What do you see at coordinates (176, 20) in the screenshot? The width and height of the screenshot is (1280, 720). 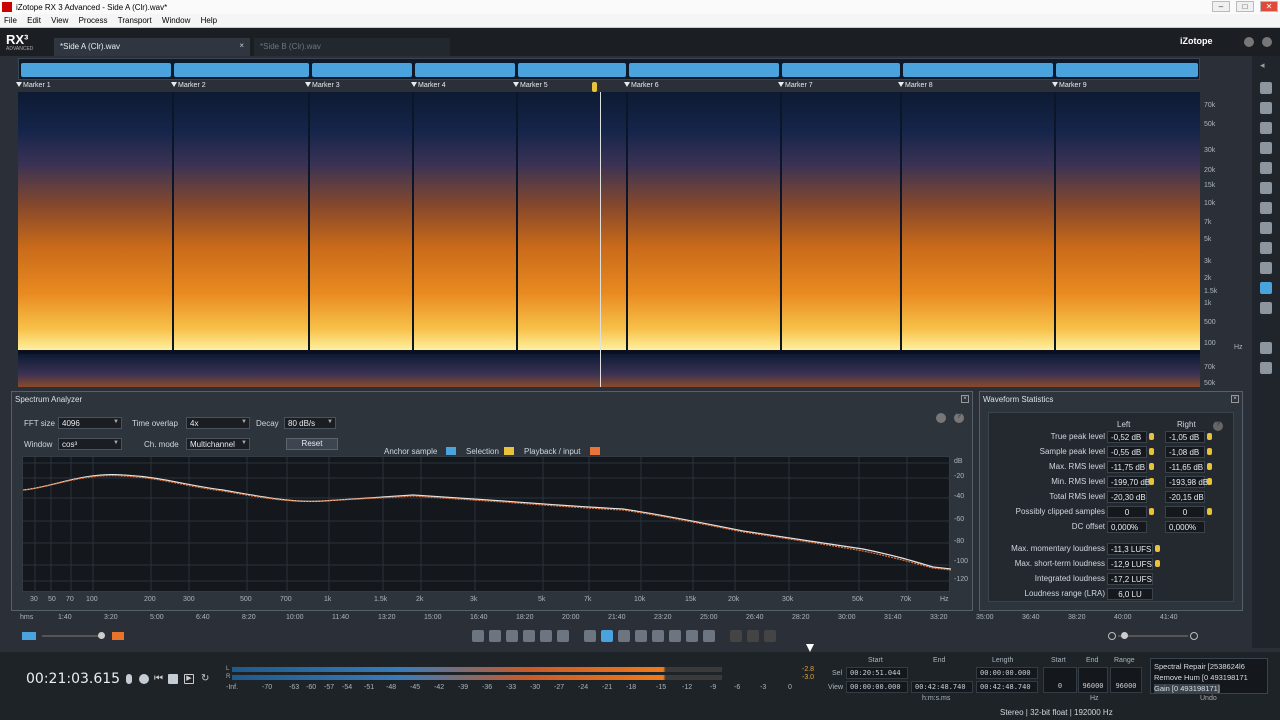 I see `menu-window: Window` at bounding box center [176, 20].